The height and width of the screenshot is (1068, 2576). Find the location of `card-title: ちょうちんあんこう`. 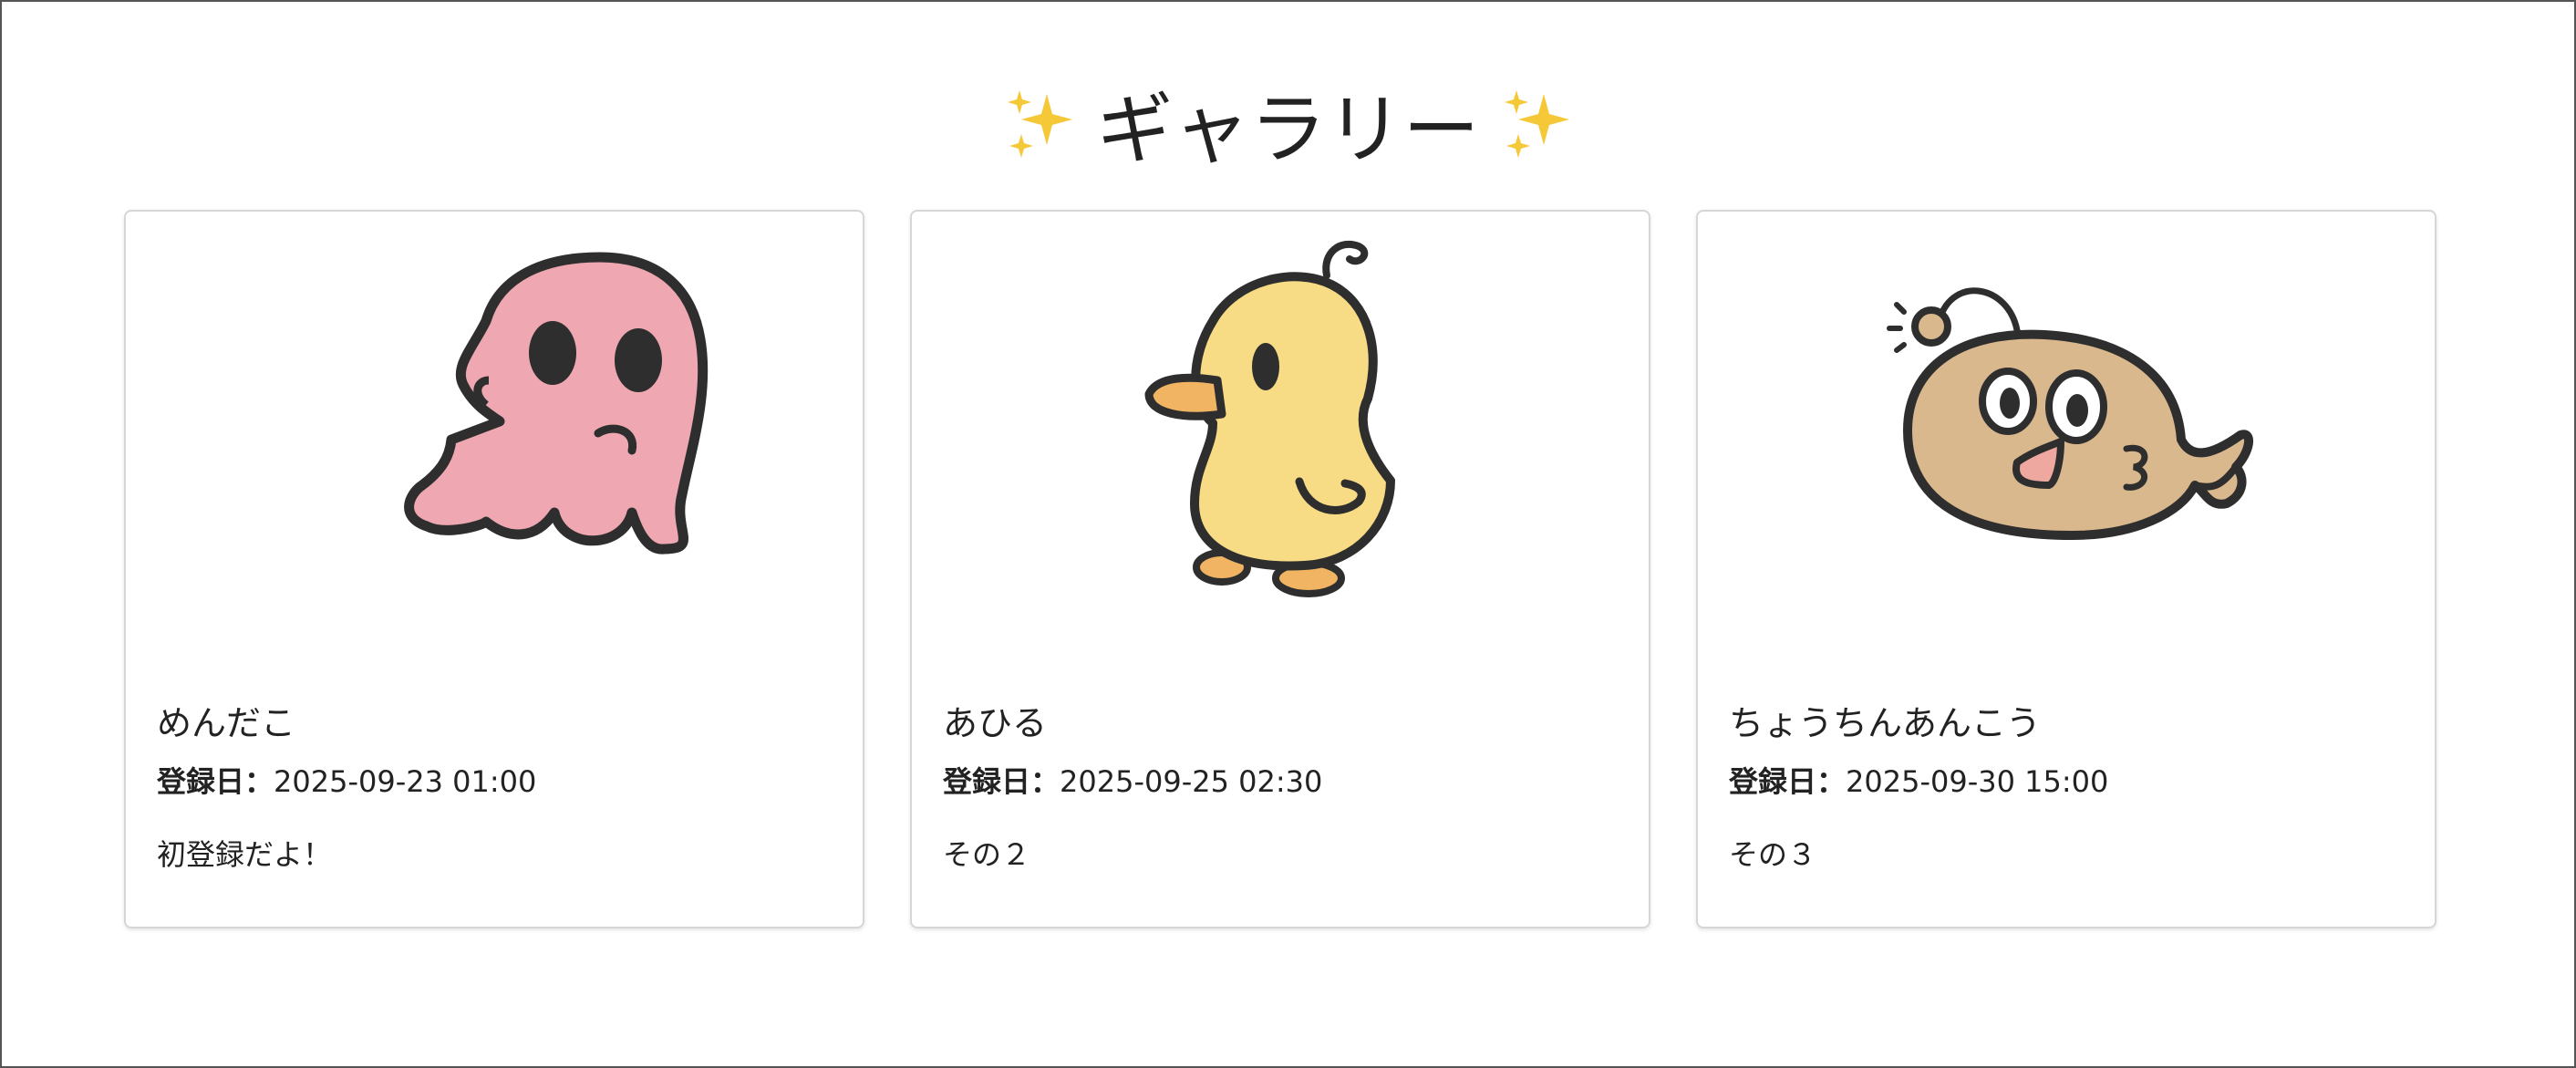

card-title: ちょうちんあんこう is located at coordinates (1885, 723).